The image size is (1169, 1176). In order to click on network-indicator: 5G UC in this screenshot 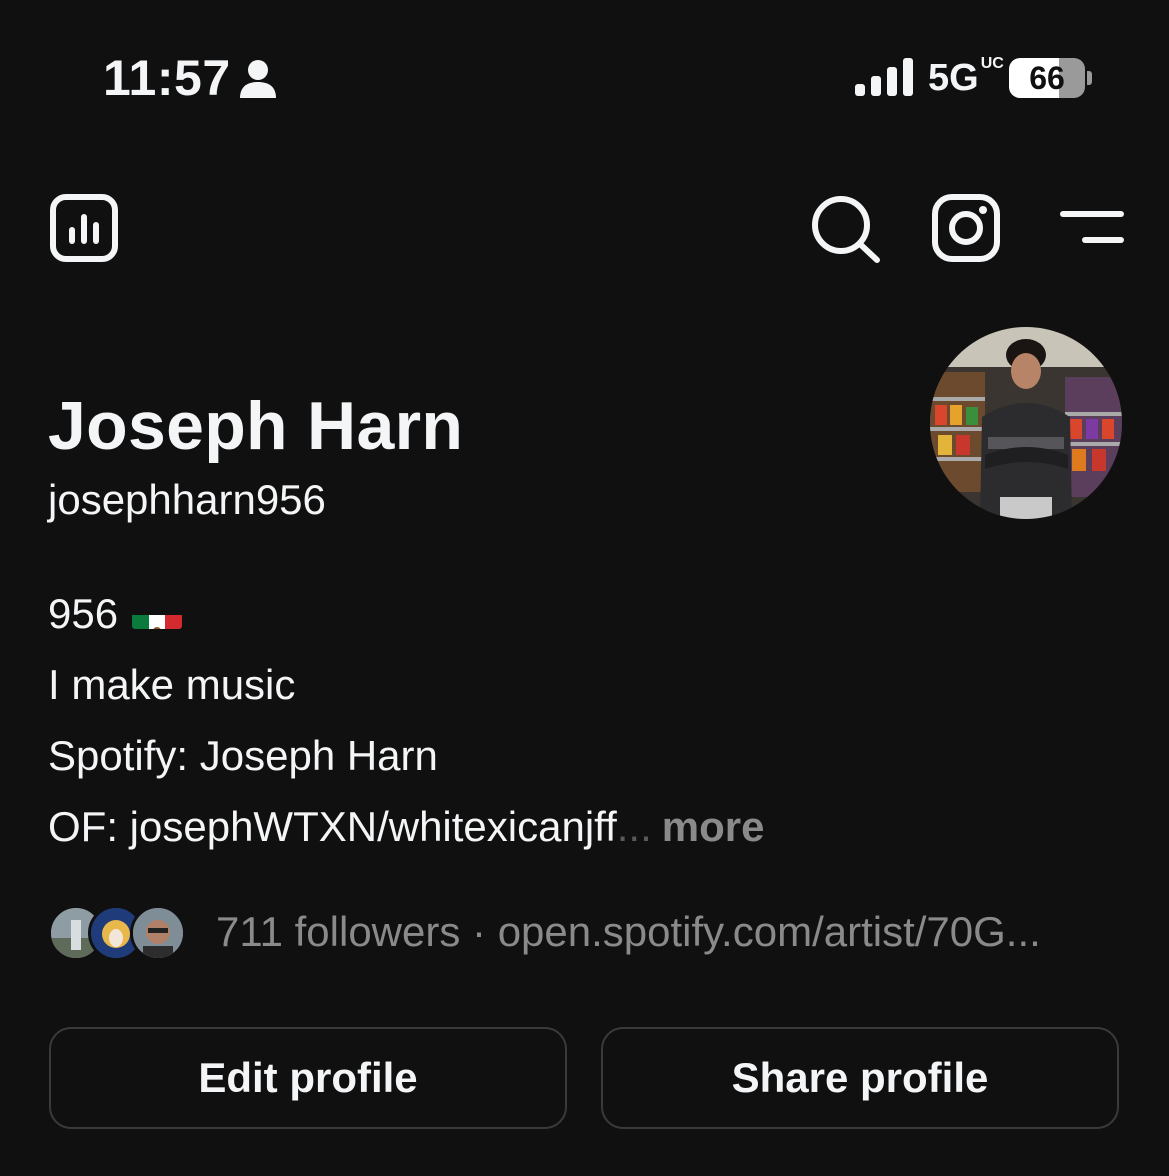, I will do `click(966, 77)`.